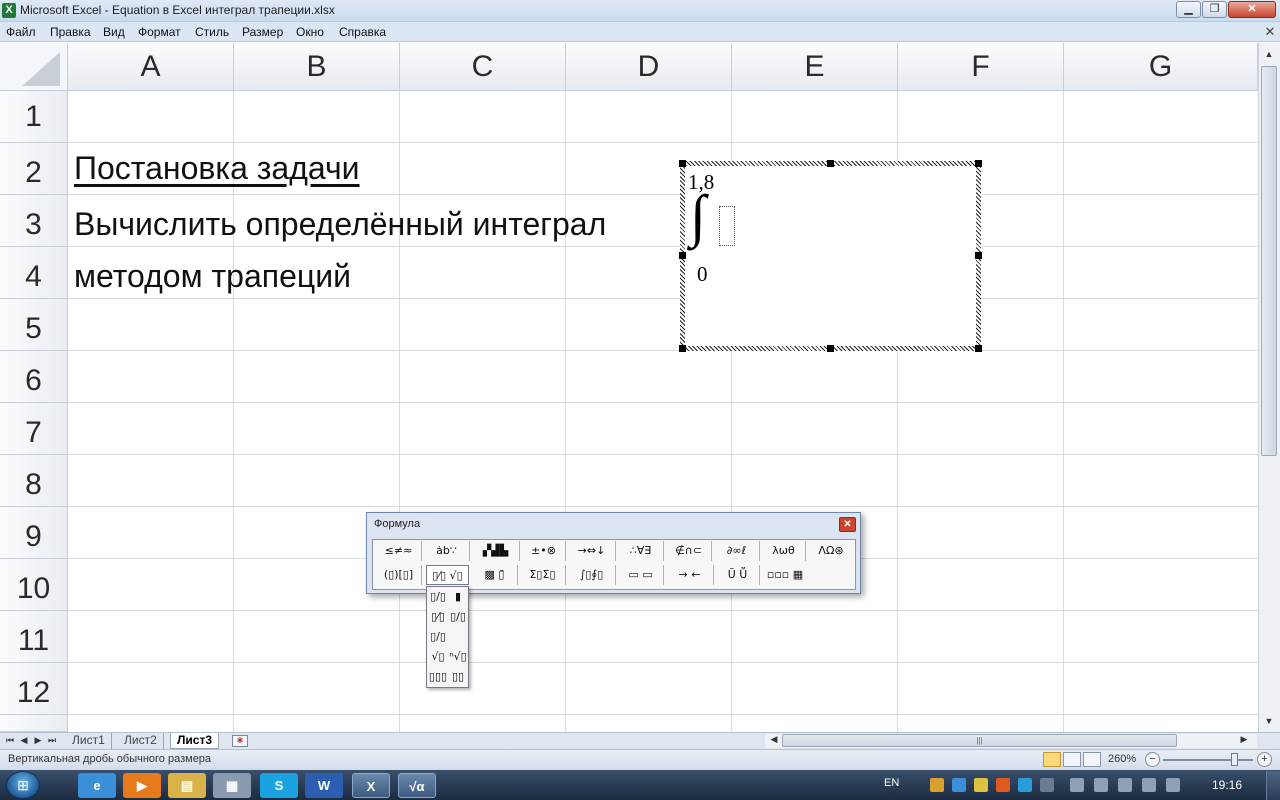 The width and height of the screenshot is (1280, 800). Describe the element at coordinates (592, 575) in the screenshot. I see `integral-templates-button: ∫▯∮▯` at that location.